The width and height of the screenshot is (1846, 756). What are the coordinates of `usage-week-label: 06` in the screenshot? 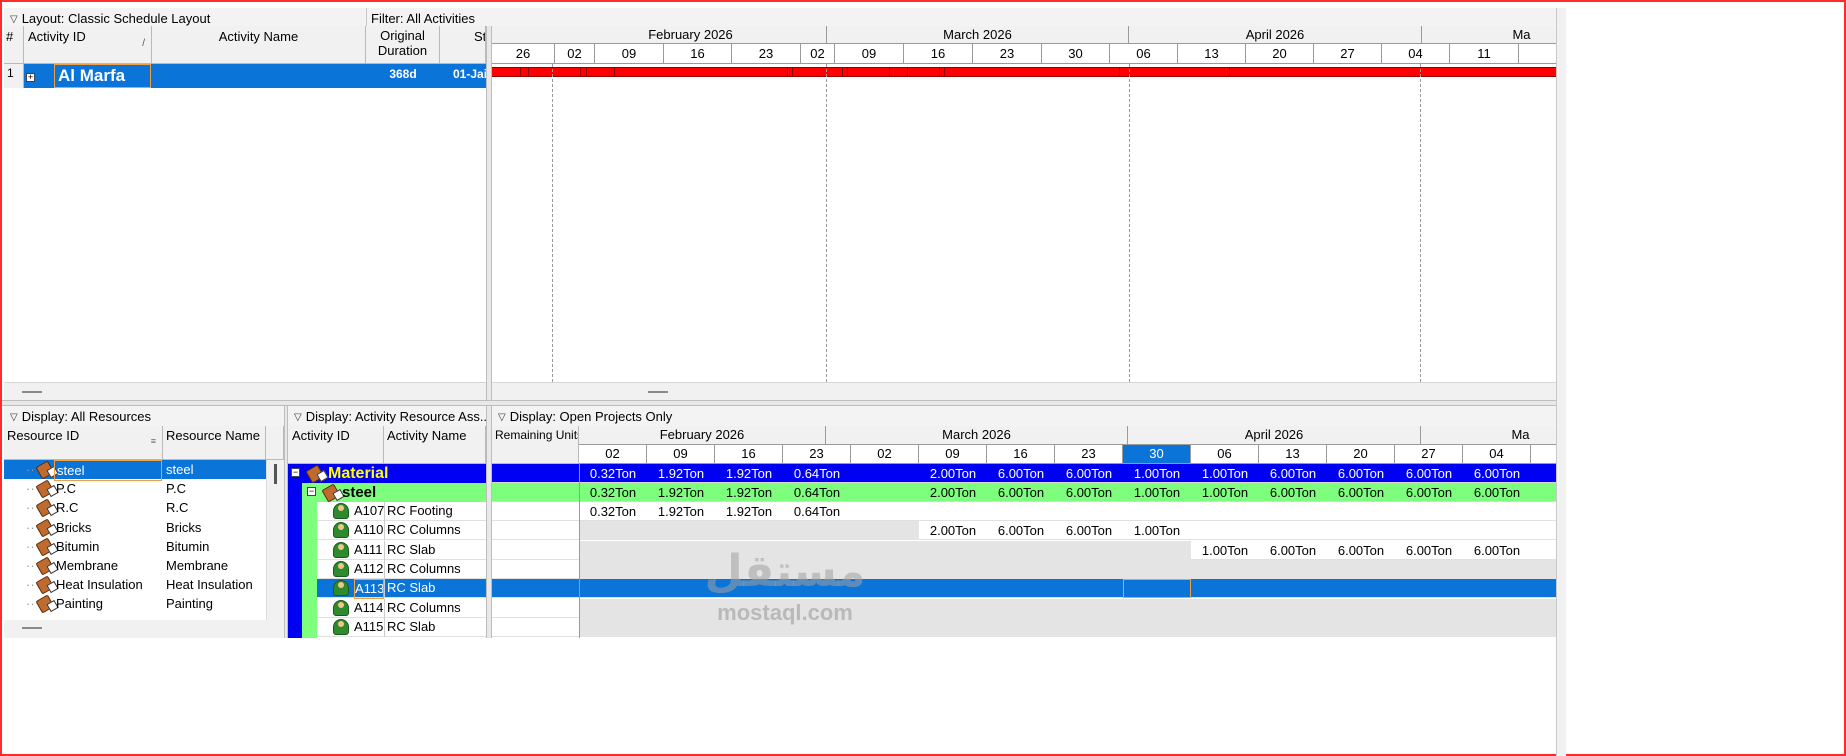 It's located at (1225, 454).